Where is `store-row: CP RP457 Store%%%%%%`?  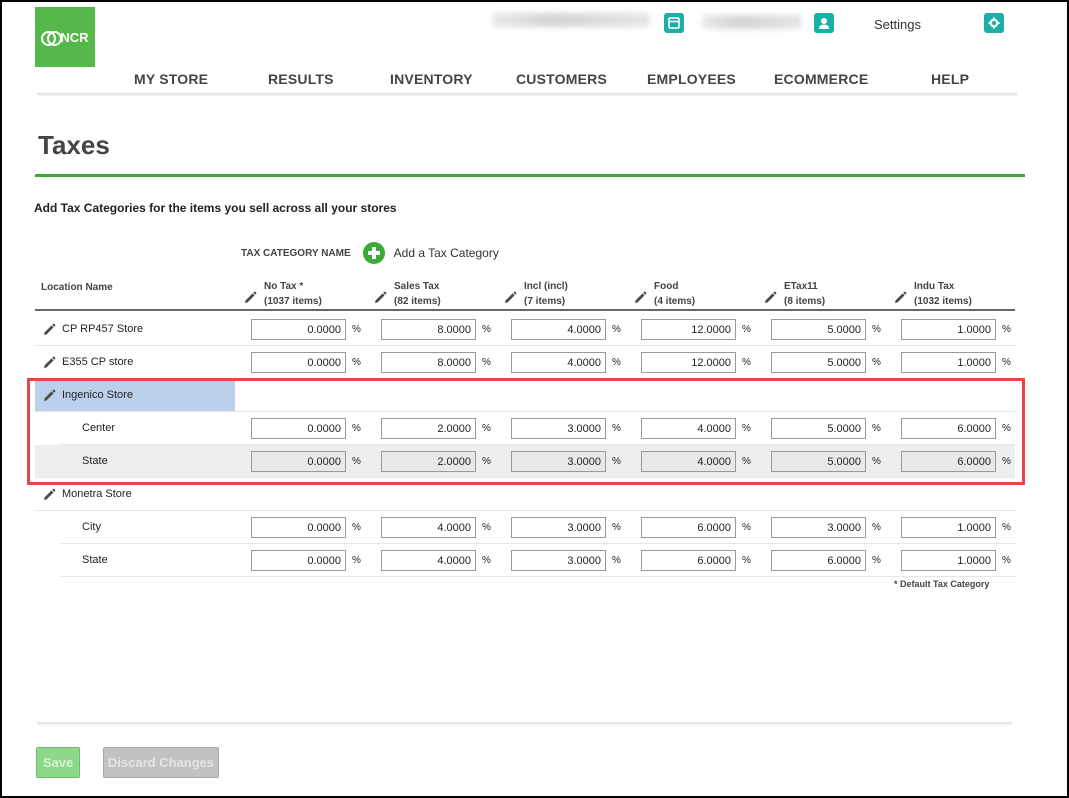 store-row: CP RP457 Store%%%%%% is located at coordinates (525, 329).